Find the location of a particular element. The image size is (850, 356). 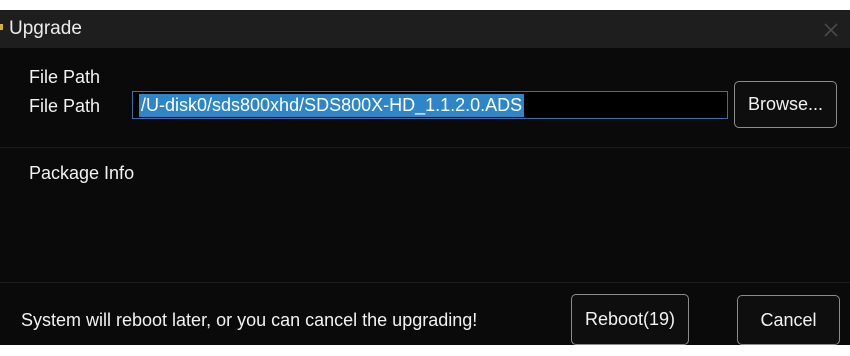

bottom-margin is located at coordinates (425, 350).